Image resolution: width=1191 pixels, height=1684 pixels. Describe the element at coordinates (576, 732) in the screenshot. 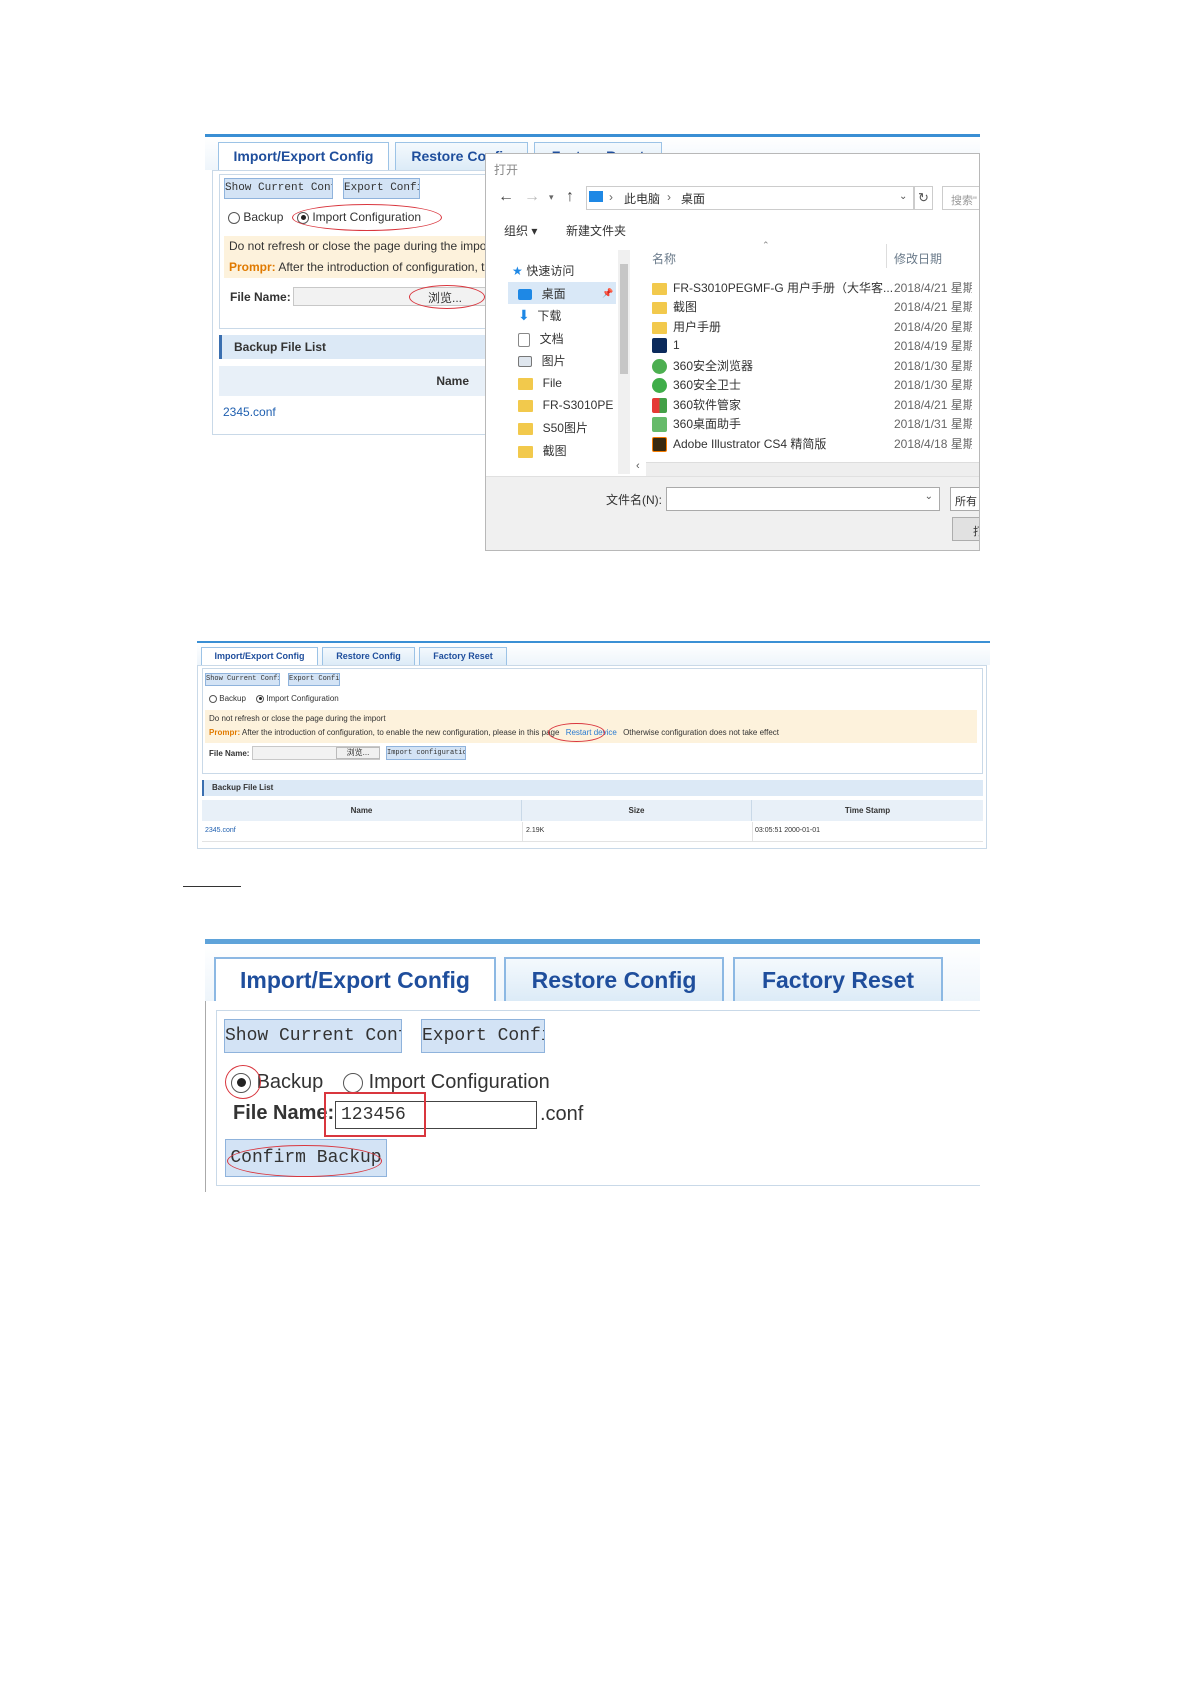

I see `annotation-oval-restart` at that location.